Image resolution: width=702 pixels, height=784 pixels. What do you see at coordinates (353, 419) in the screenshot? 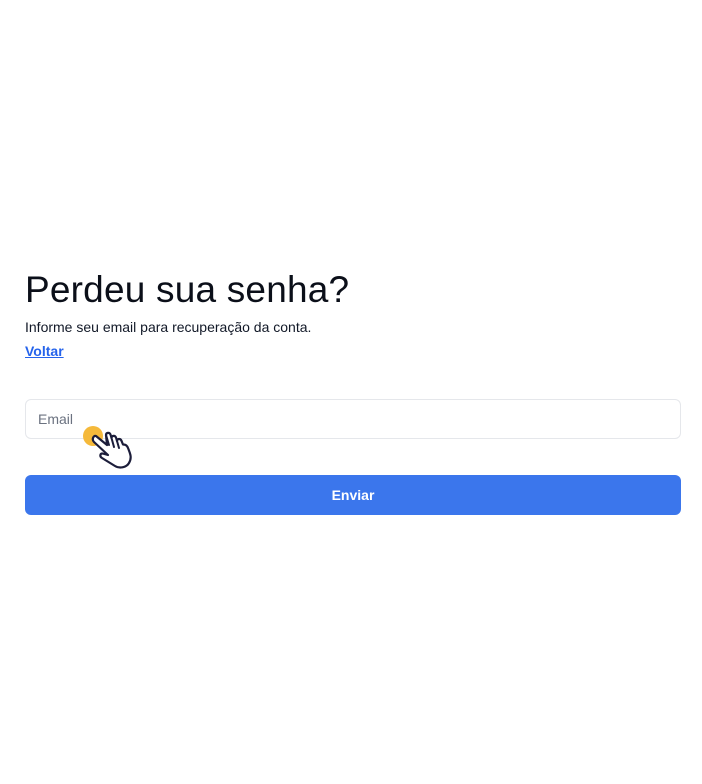
I see `email-field` at bounding box center [353, 419].